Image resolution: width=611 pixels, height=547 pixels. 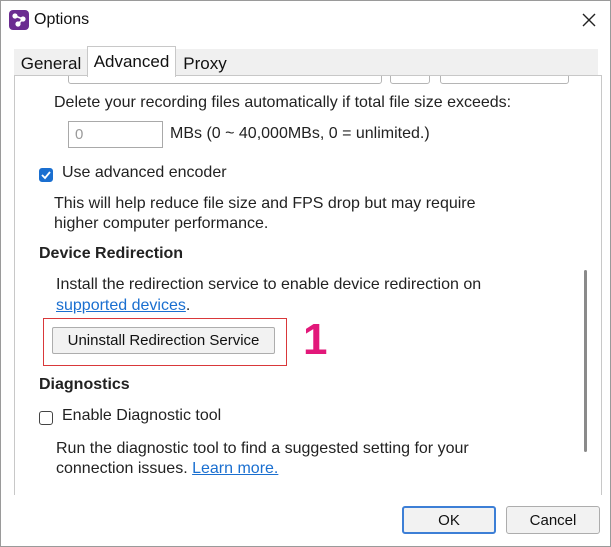 I want to click on tab-general: General, so click(x=51, y=63).